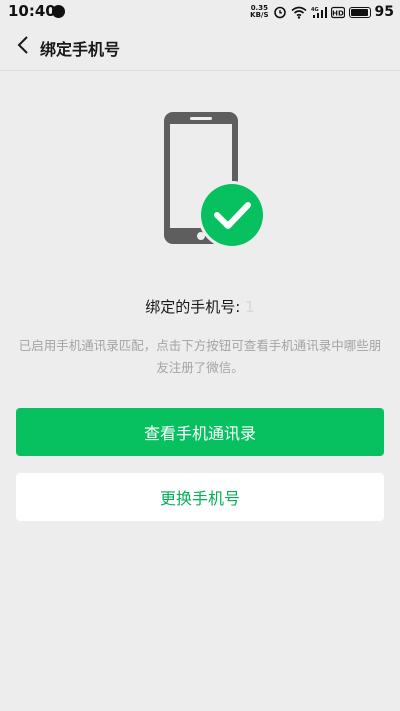  Describe the element at coordinates (80, 49) in the screenshot. I see `page-title: 绑定手机号` at that location.